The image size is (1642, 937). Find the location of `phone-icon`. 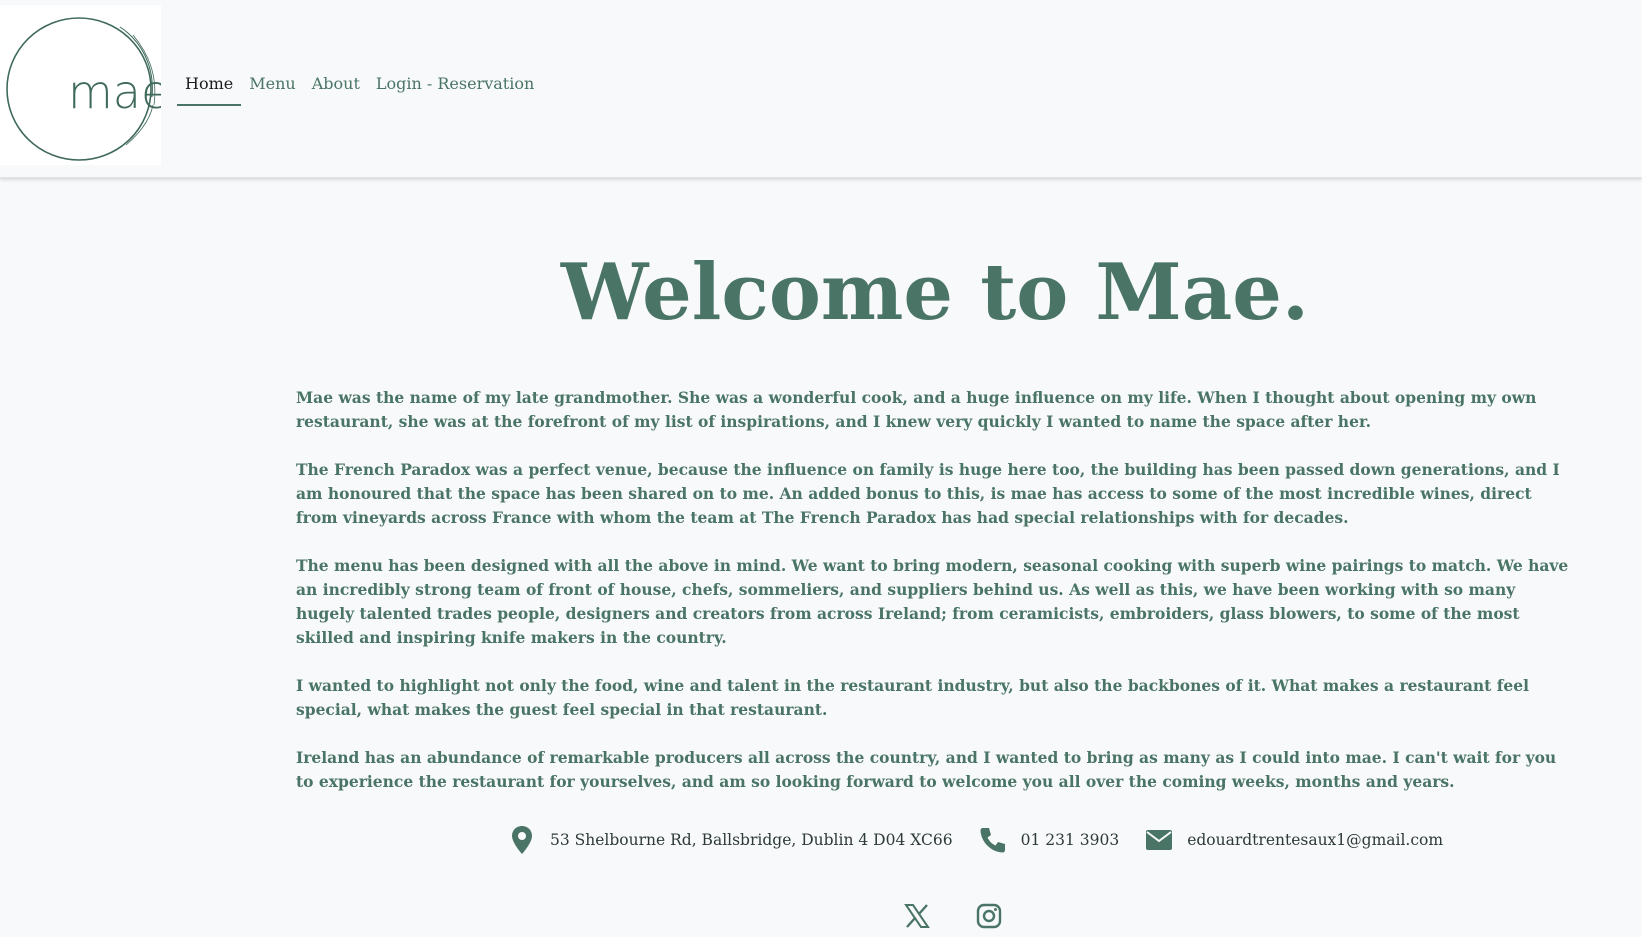

phone-icon is located at coordinates (993, 840).